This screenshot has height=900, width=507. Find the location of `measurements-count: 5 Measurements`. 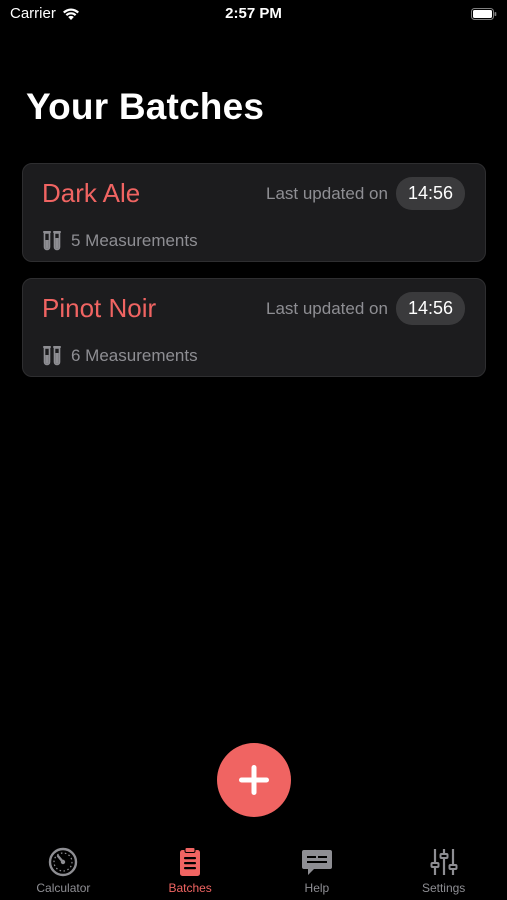

measurements-count: 5 Measurements is located at coordinates (134, 240).